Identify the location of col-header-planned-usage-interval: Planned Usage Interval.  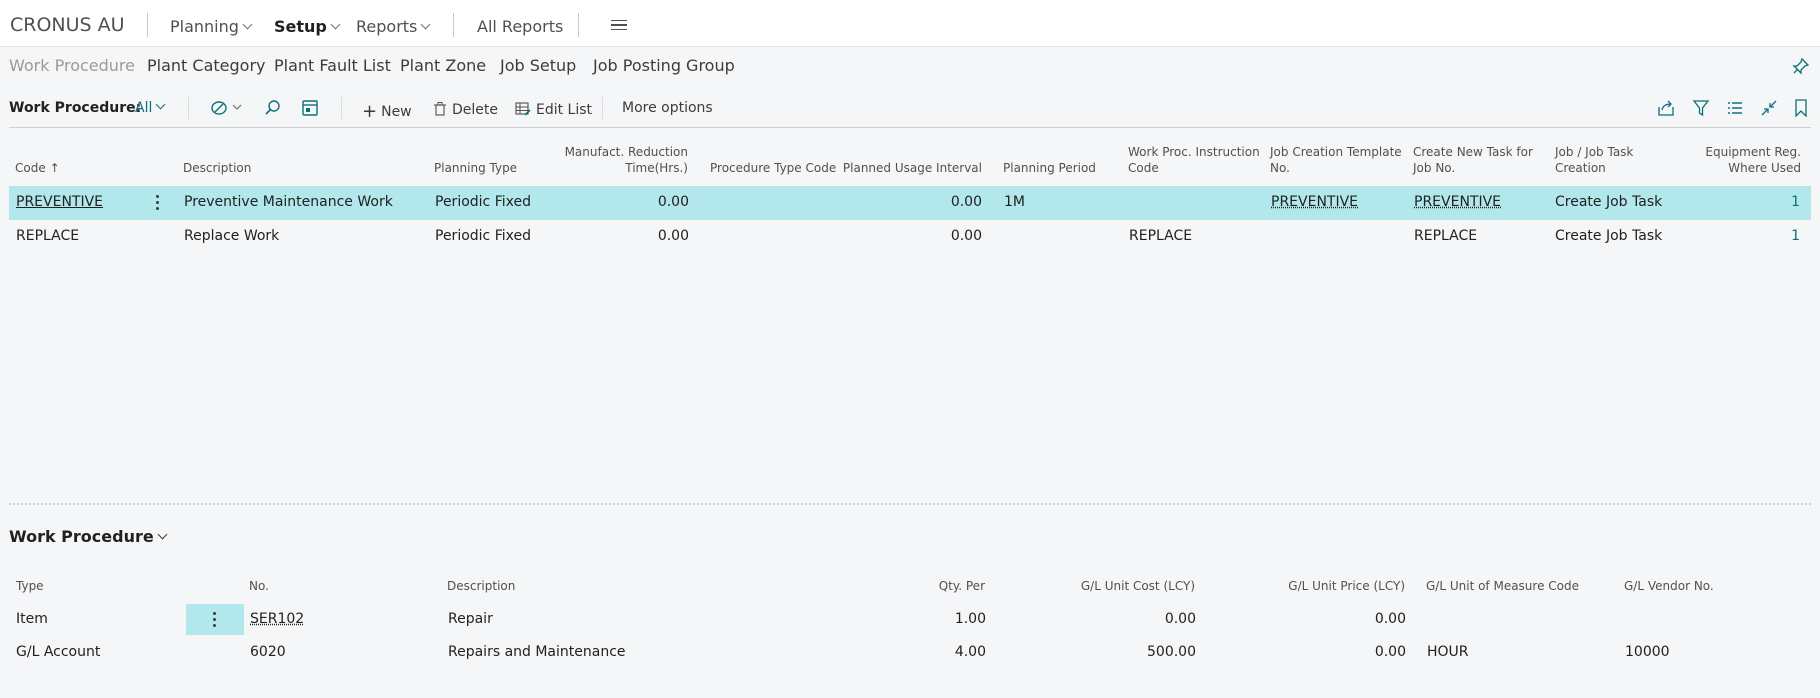
(911, 168).